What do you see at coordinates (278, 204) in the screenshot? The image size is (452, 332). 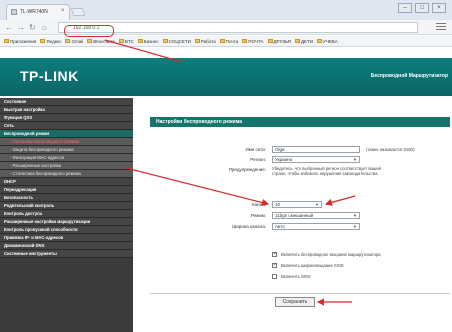 I see `channel-value: 10` at bounding box center [278, 204].